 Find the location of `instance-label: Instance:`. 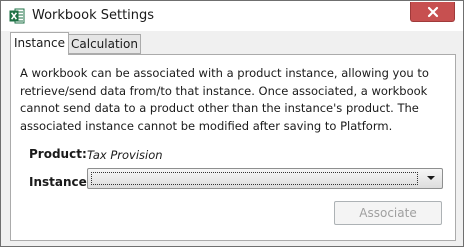

instance-label: Instance: is located at coordinates (60, 182).